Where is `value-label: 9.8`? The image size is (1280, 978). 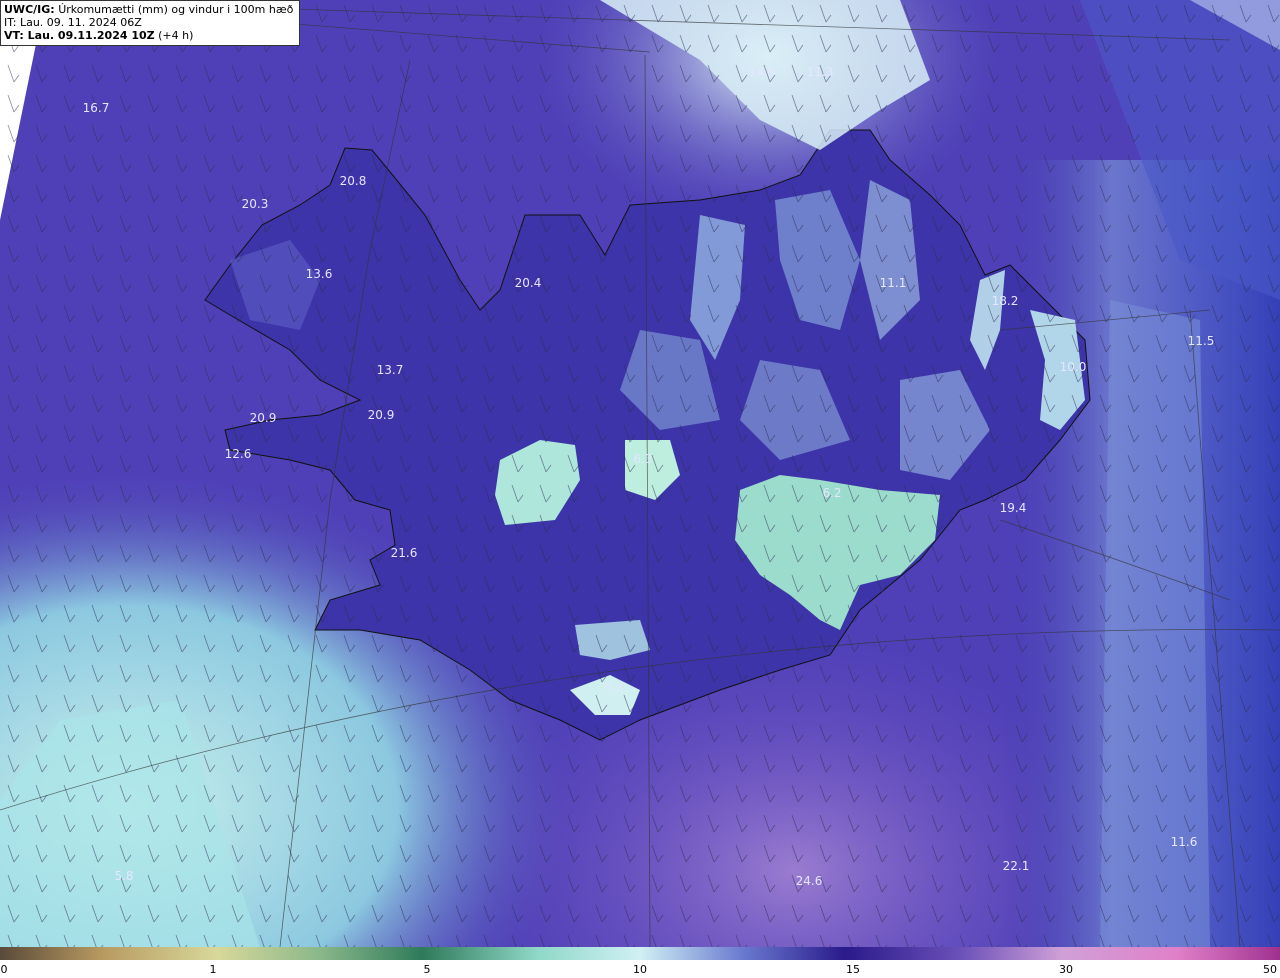 value-label: 9.8 is located at coordinates (614, 688).